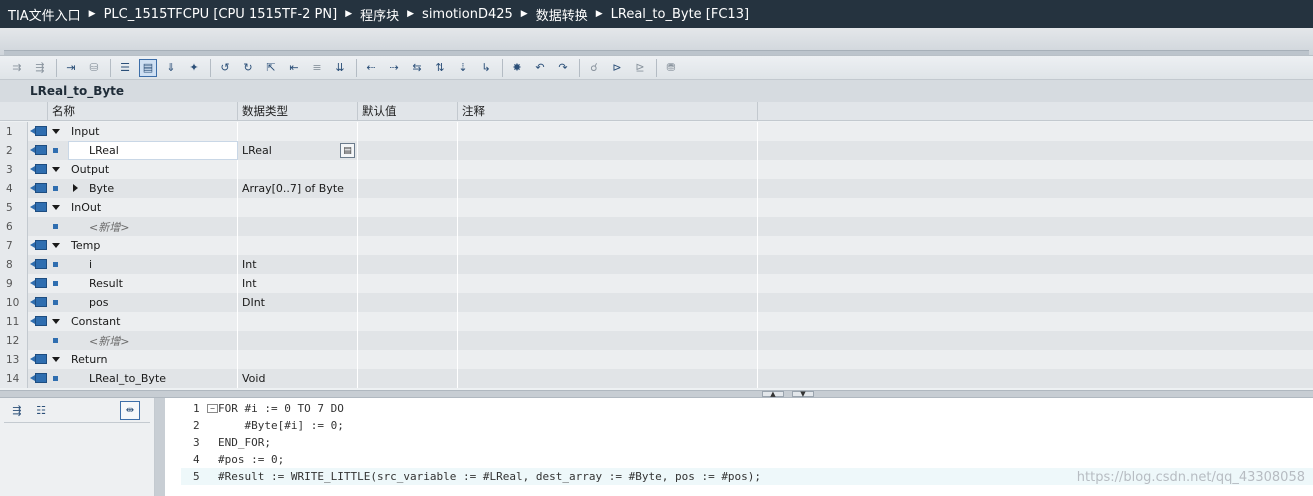  I want to click on delete-breakpoint-icon: ↻, so click(248, 68).